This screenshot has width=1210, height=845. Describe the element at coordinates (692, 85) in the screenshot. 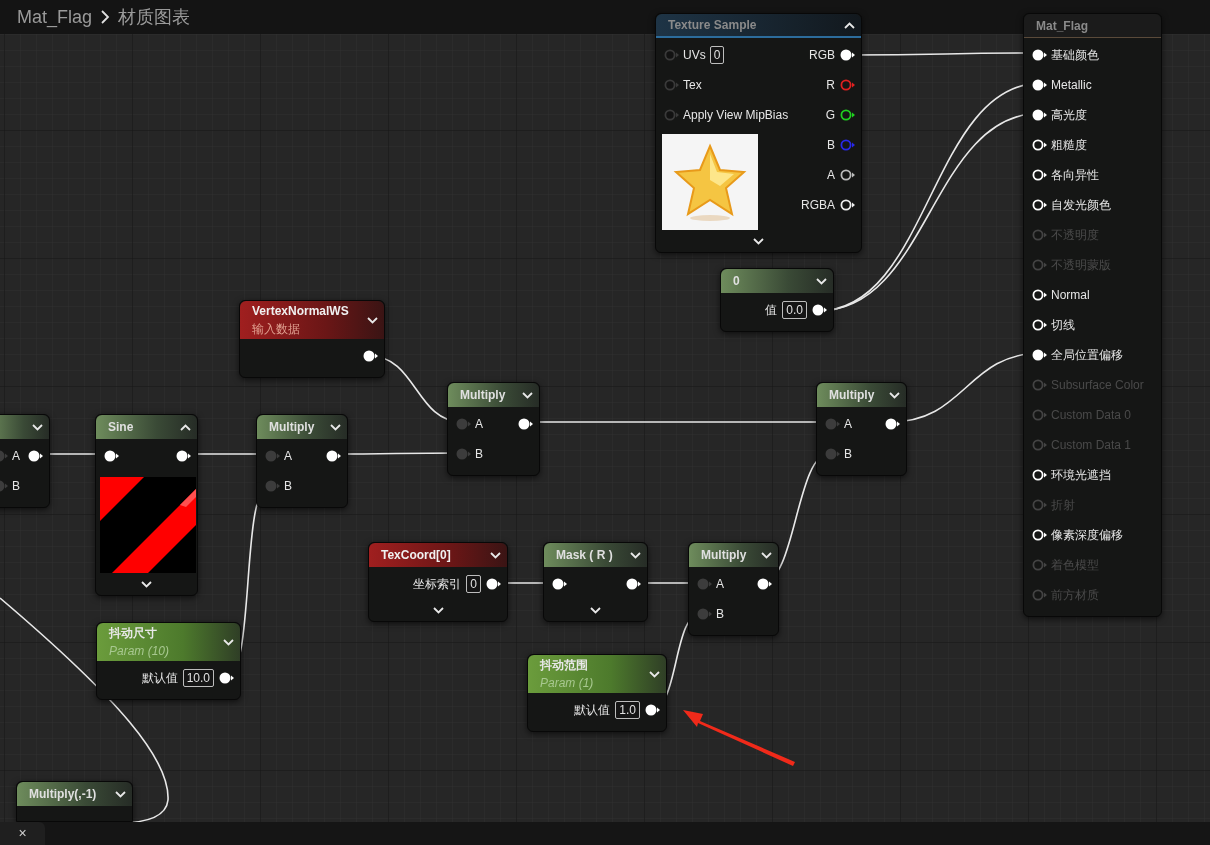

I see `pin-label: Tex` at that location.